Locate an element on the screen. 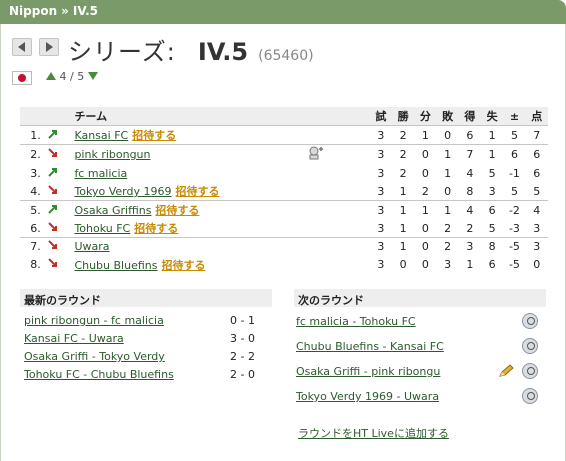 This screenshot has height=461, width=566. points: 0 is located at coordinates (537, 264).